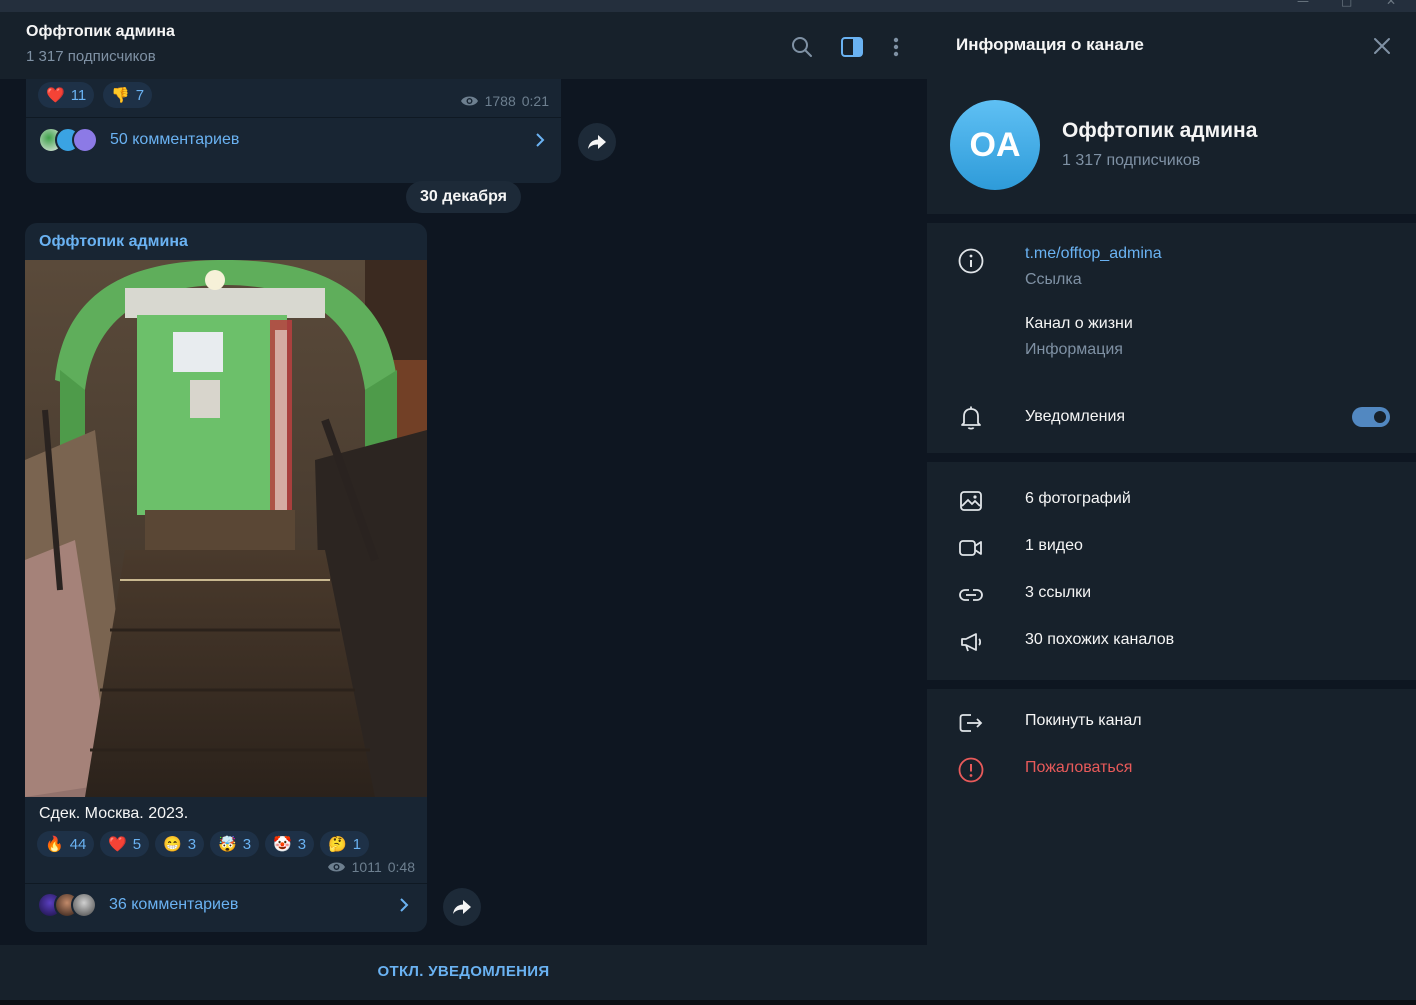 Image resolution: width=1416 pixels, height=1005 pixels. Describe the element at coordinates (1078, 498) in the screenshot. I see `photos-count: 6 фотографий` at that location.